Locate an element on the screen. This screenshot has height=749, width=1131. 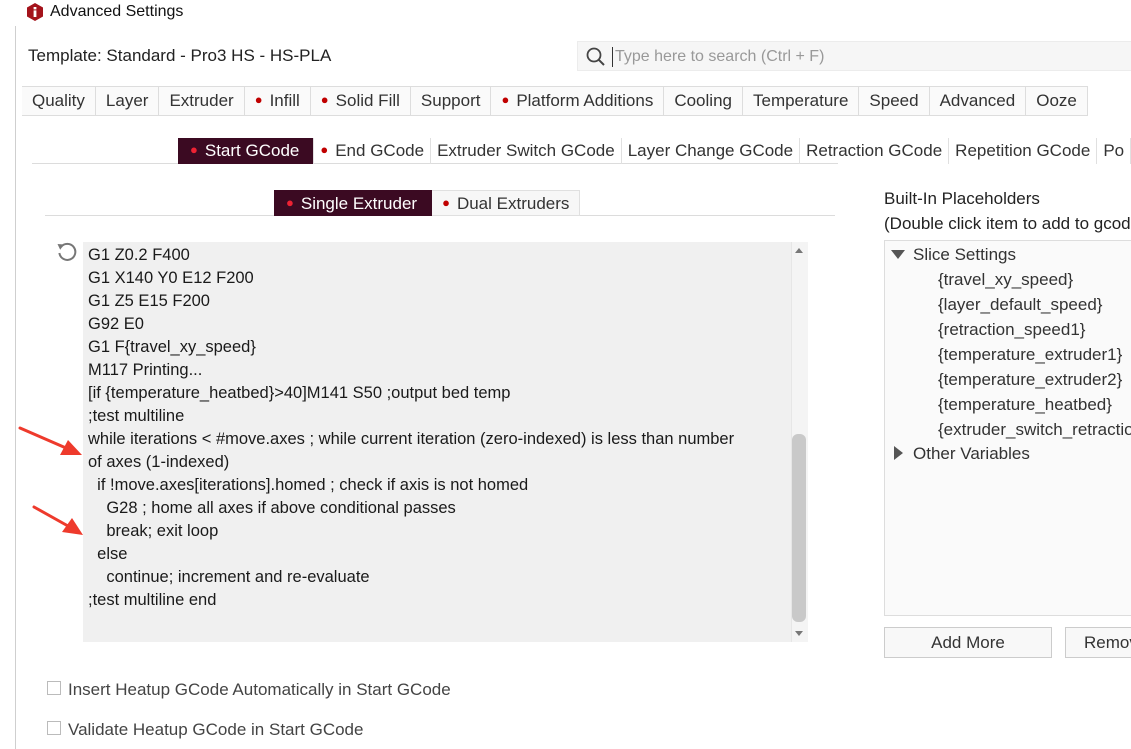
code-line: break; exit loop is located at coordinates (153, 531).